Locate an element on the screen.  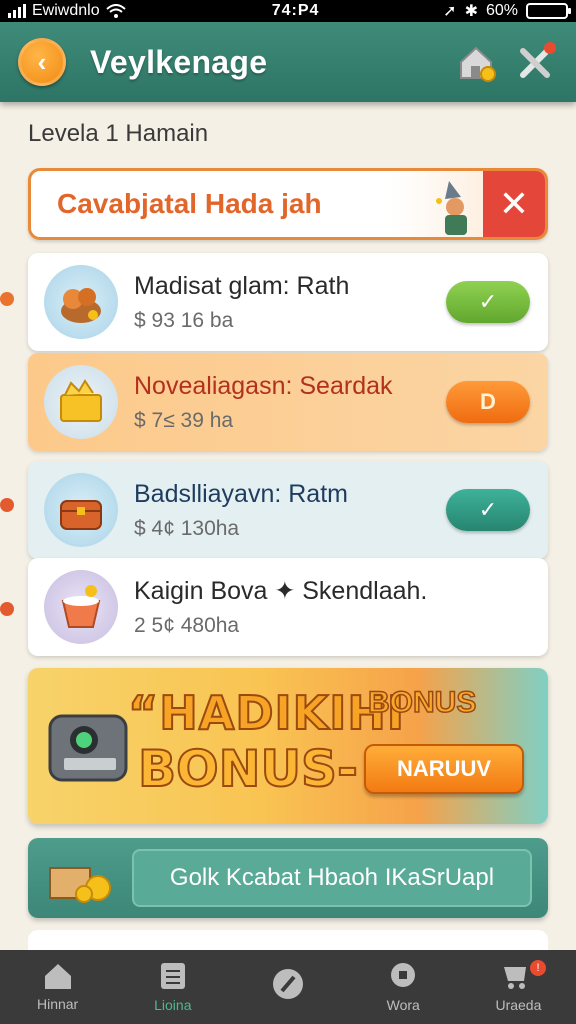
treasure-box-icon is located at coordinates (81, 402).